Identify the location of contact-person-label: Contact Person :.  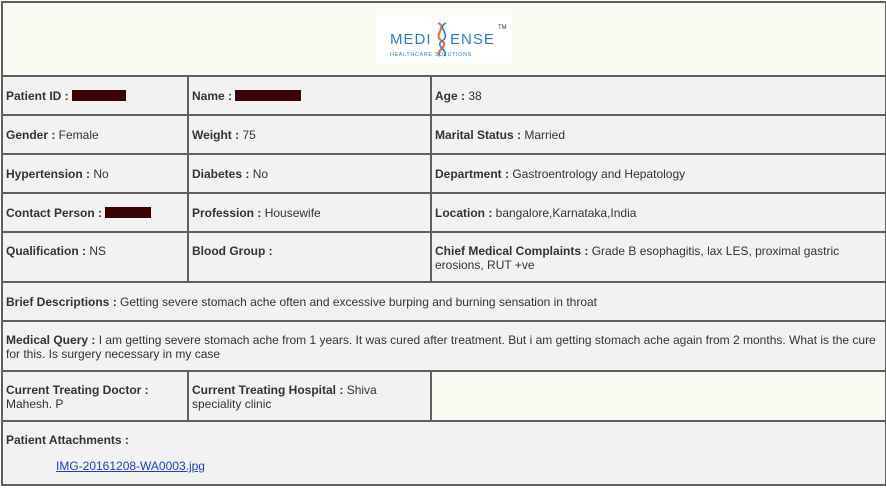
(54, 212).